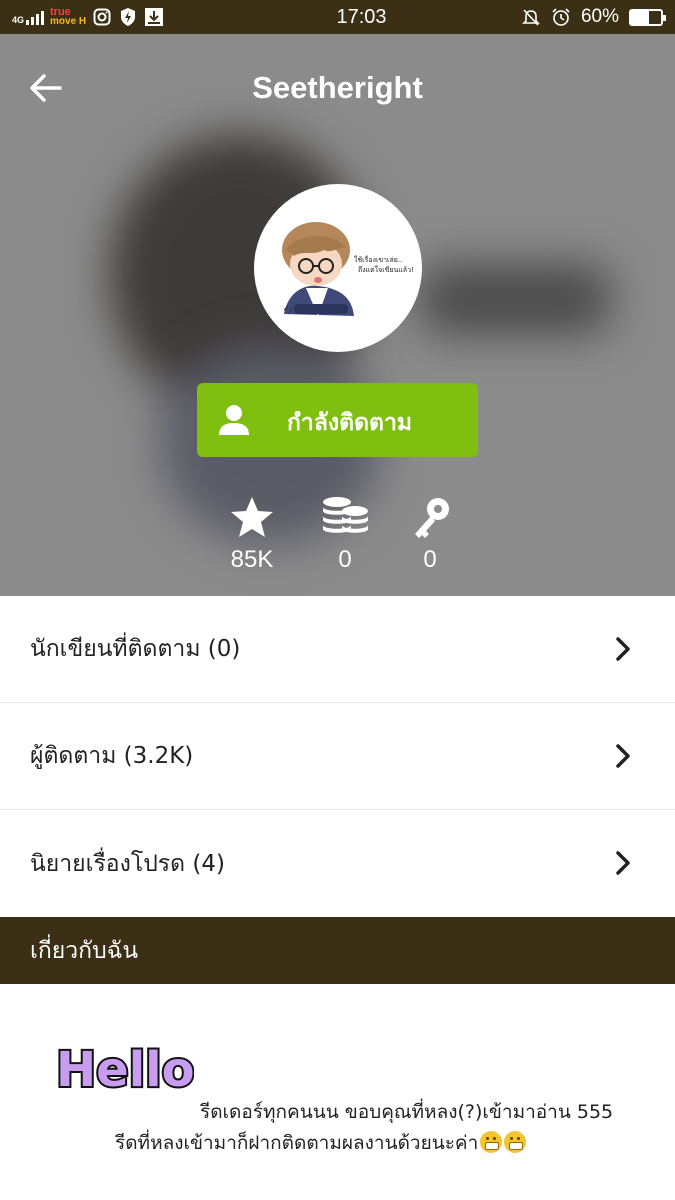  Describe the element at coordinates (337, 950) in the screenshot. I see `about-section-header: เกี่ยวกับฉัน` at that location.